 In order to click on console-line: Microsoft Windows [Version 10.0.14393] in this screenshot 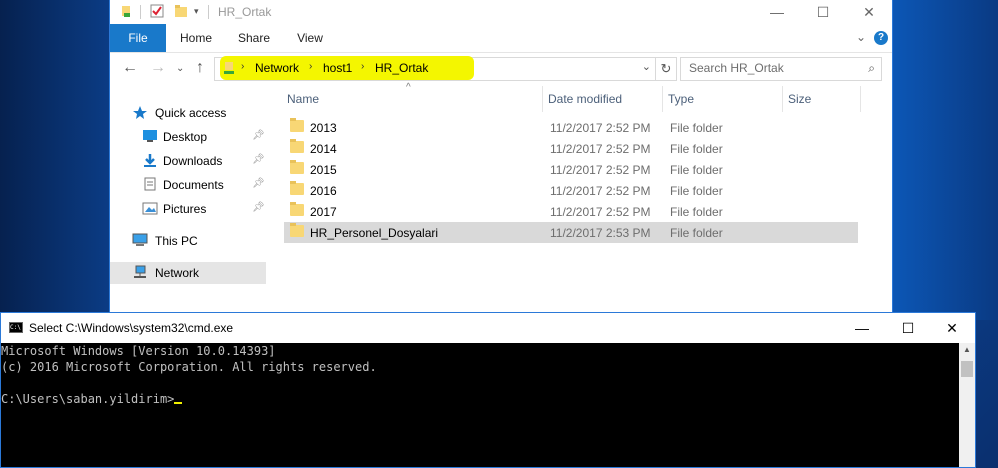, I will do `click(138, 351)`.